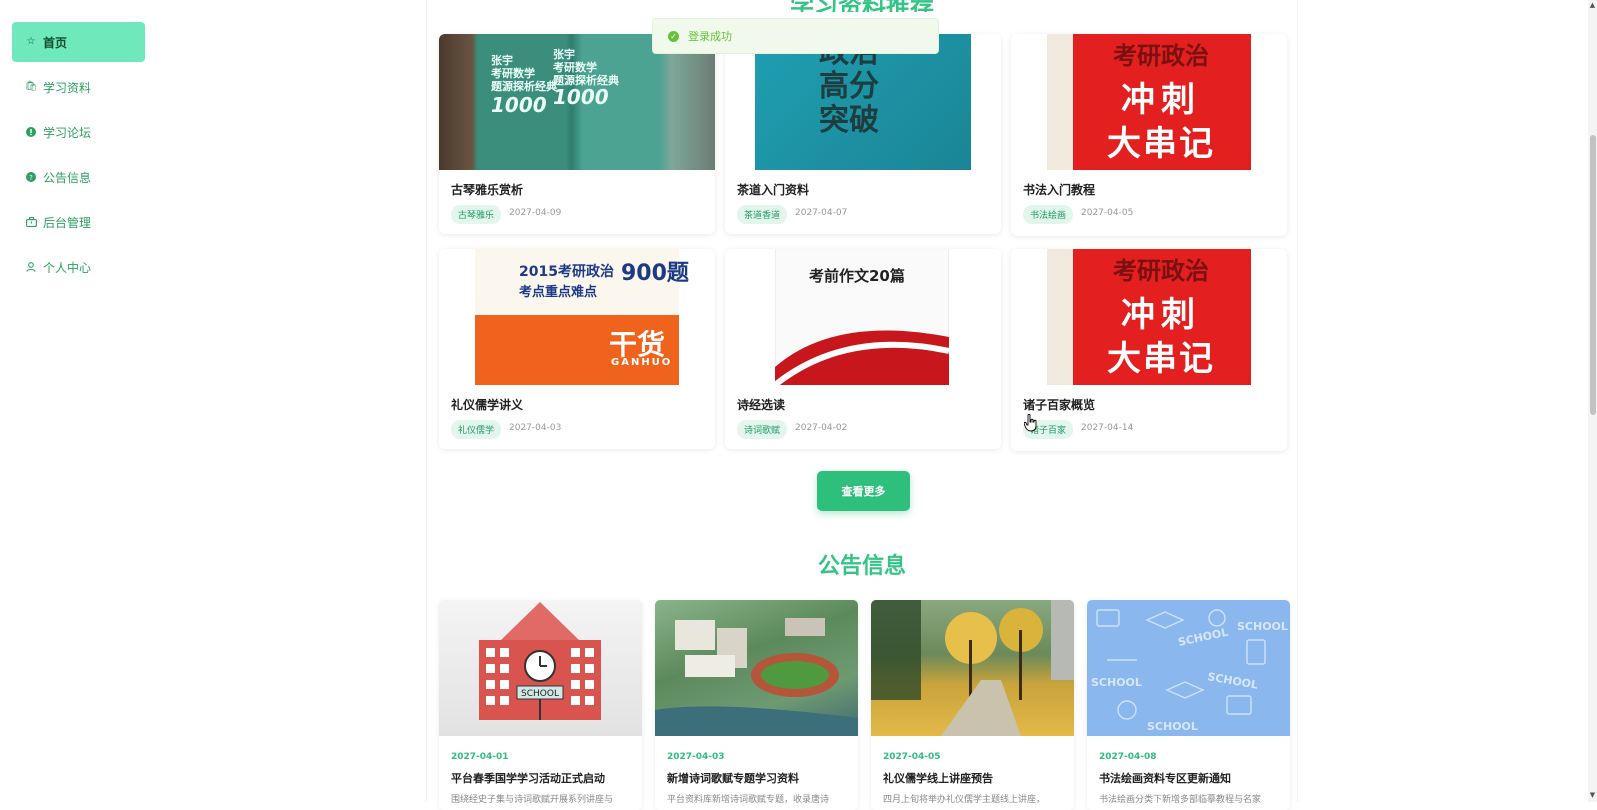 The width and height of the screenshot is (1597, 810). Describe the element at coordinates (1161, 100) in the screenshot. I see `cover-text-line: 冲刺` at that location.